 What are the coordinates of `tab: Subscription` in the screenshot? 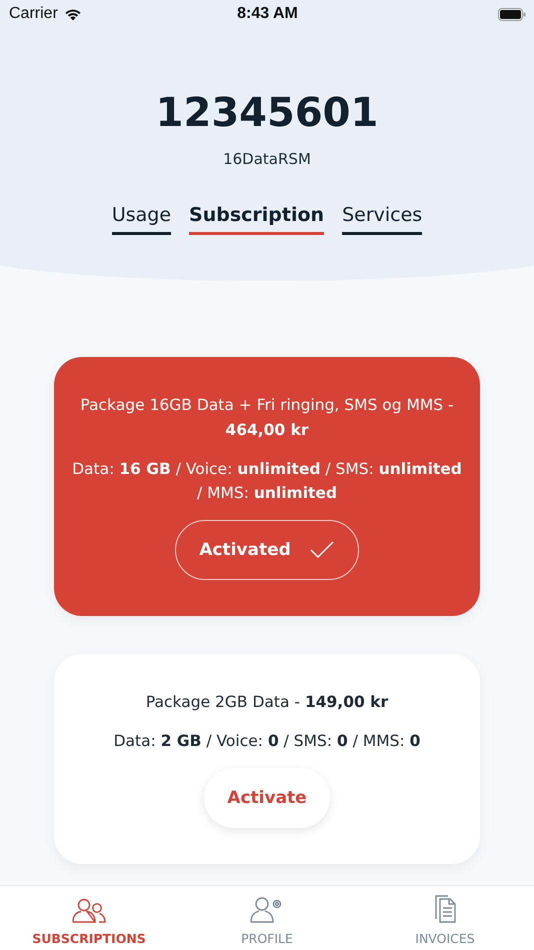 It's located at (256, 219).